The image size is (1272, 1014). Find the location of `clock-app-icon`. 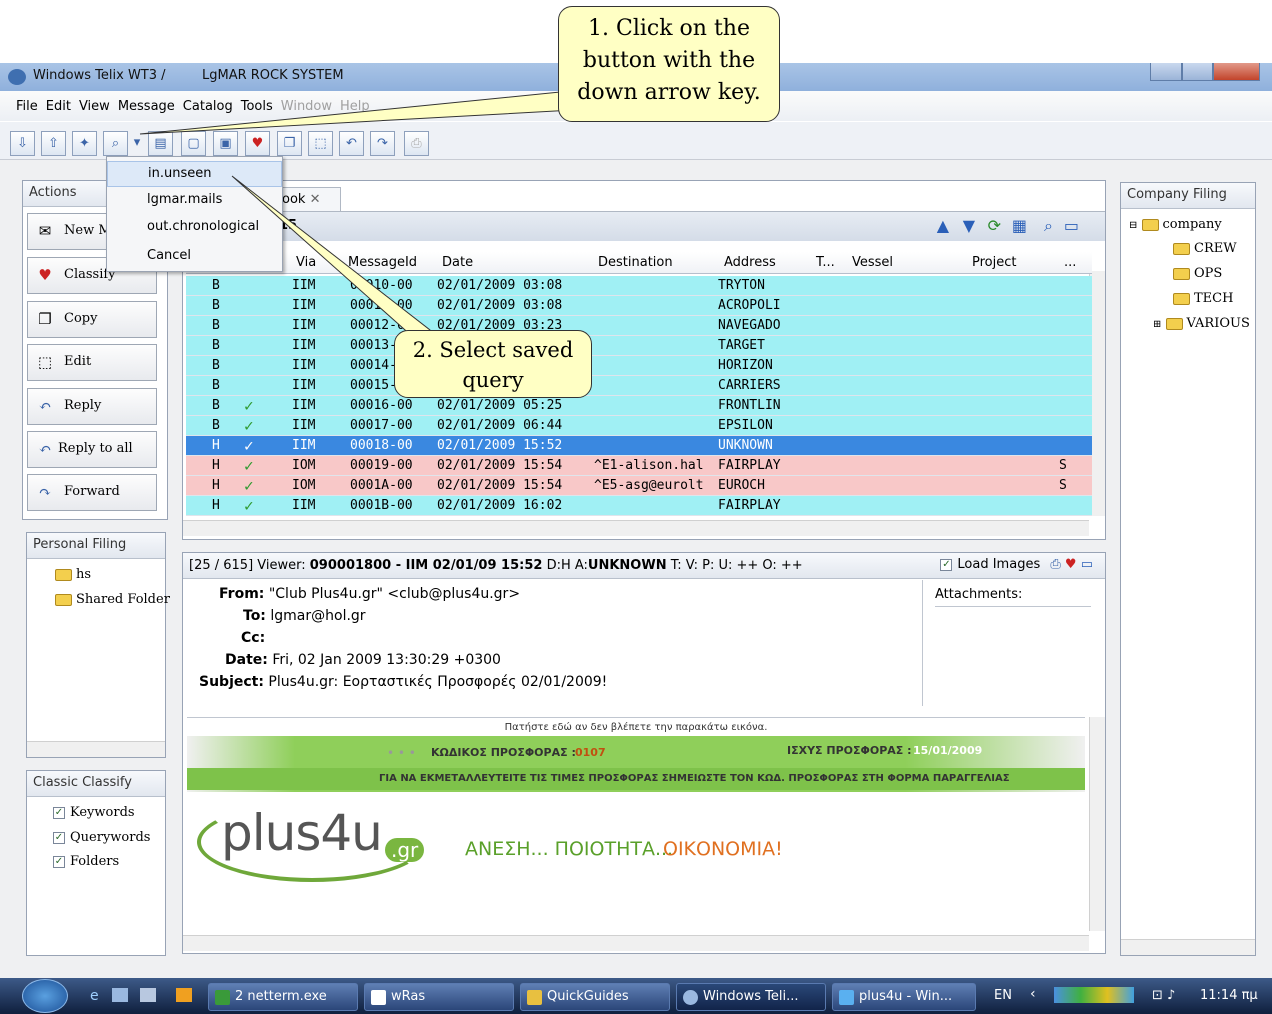

clock-app-icon is located at coordinates (184, 995).